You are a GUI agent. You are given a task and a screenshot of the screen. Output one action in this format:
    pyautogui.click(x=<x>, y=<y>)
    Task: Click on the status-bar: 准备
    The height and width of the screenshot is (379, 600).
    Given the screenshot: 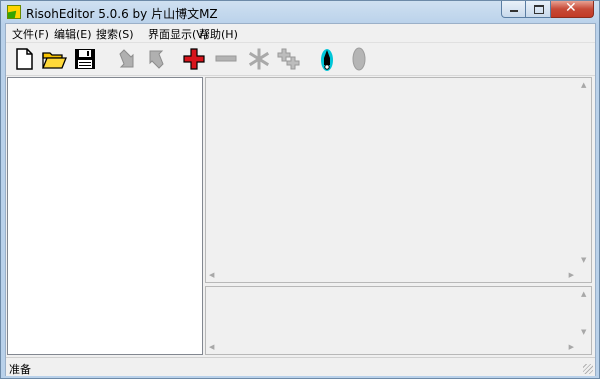 What is the action you would take?
    pyautogui.click(x=300, y=366)
    